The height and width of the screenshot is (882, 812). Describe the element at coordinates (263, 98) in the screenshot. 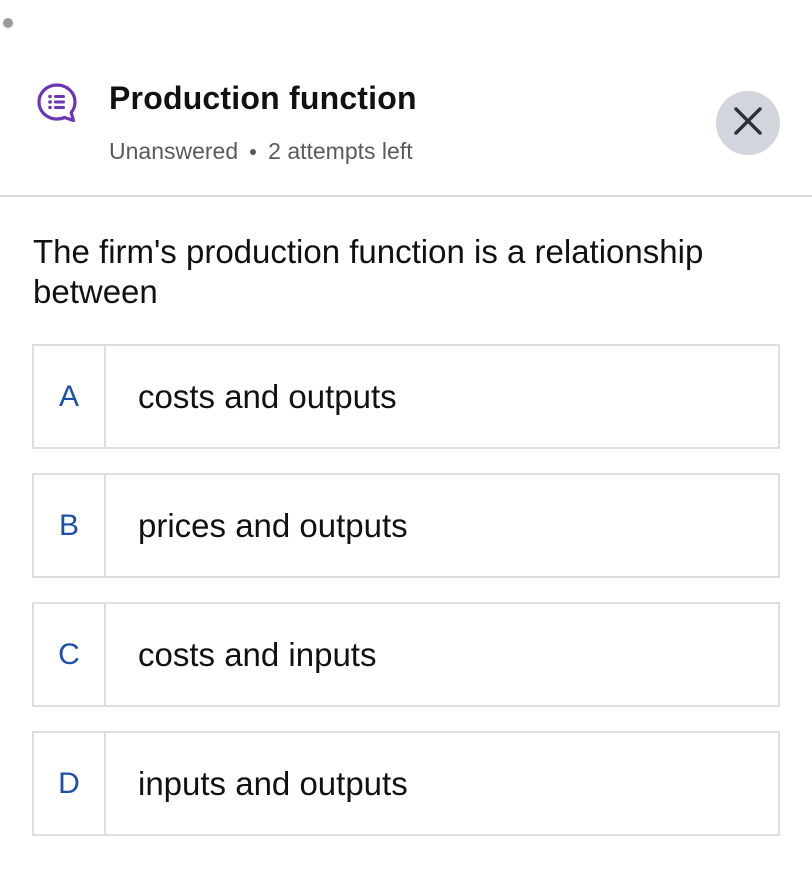

I see `page-title: Production function` at that location.